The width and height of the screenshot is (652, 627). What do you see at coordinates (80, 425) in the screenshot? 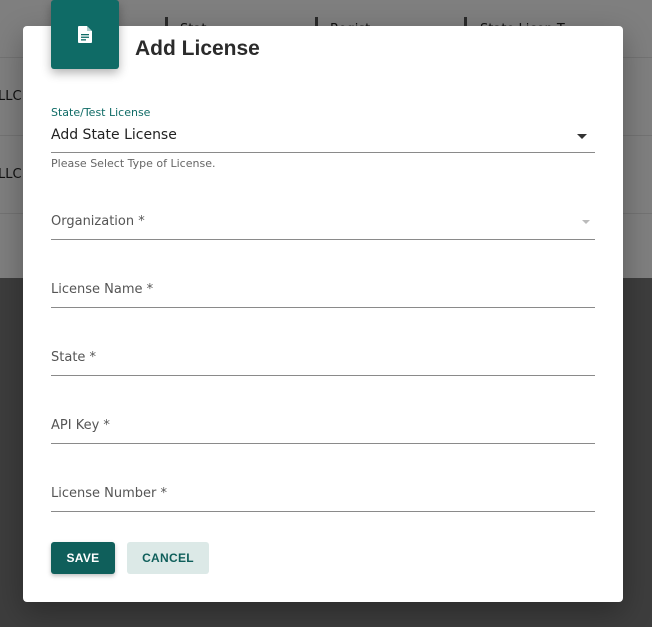
I see `api-key-label: API Key *` at bounding box center [80, 425].